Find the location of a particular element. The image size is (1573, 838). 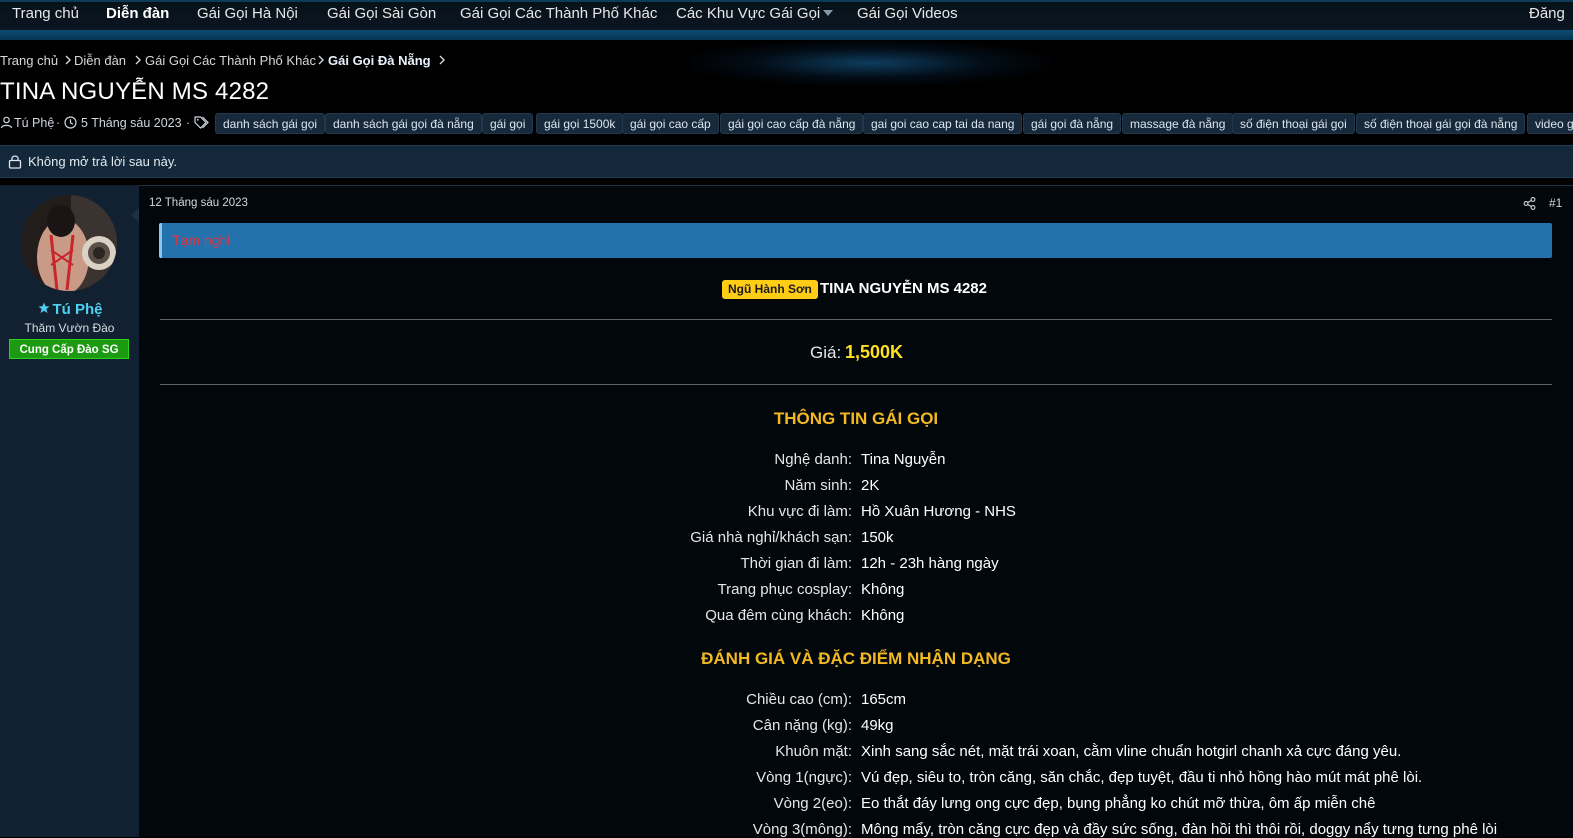

avatar-image is located at coordinates (69, 243).